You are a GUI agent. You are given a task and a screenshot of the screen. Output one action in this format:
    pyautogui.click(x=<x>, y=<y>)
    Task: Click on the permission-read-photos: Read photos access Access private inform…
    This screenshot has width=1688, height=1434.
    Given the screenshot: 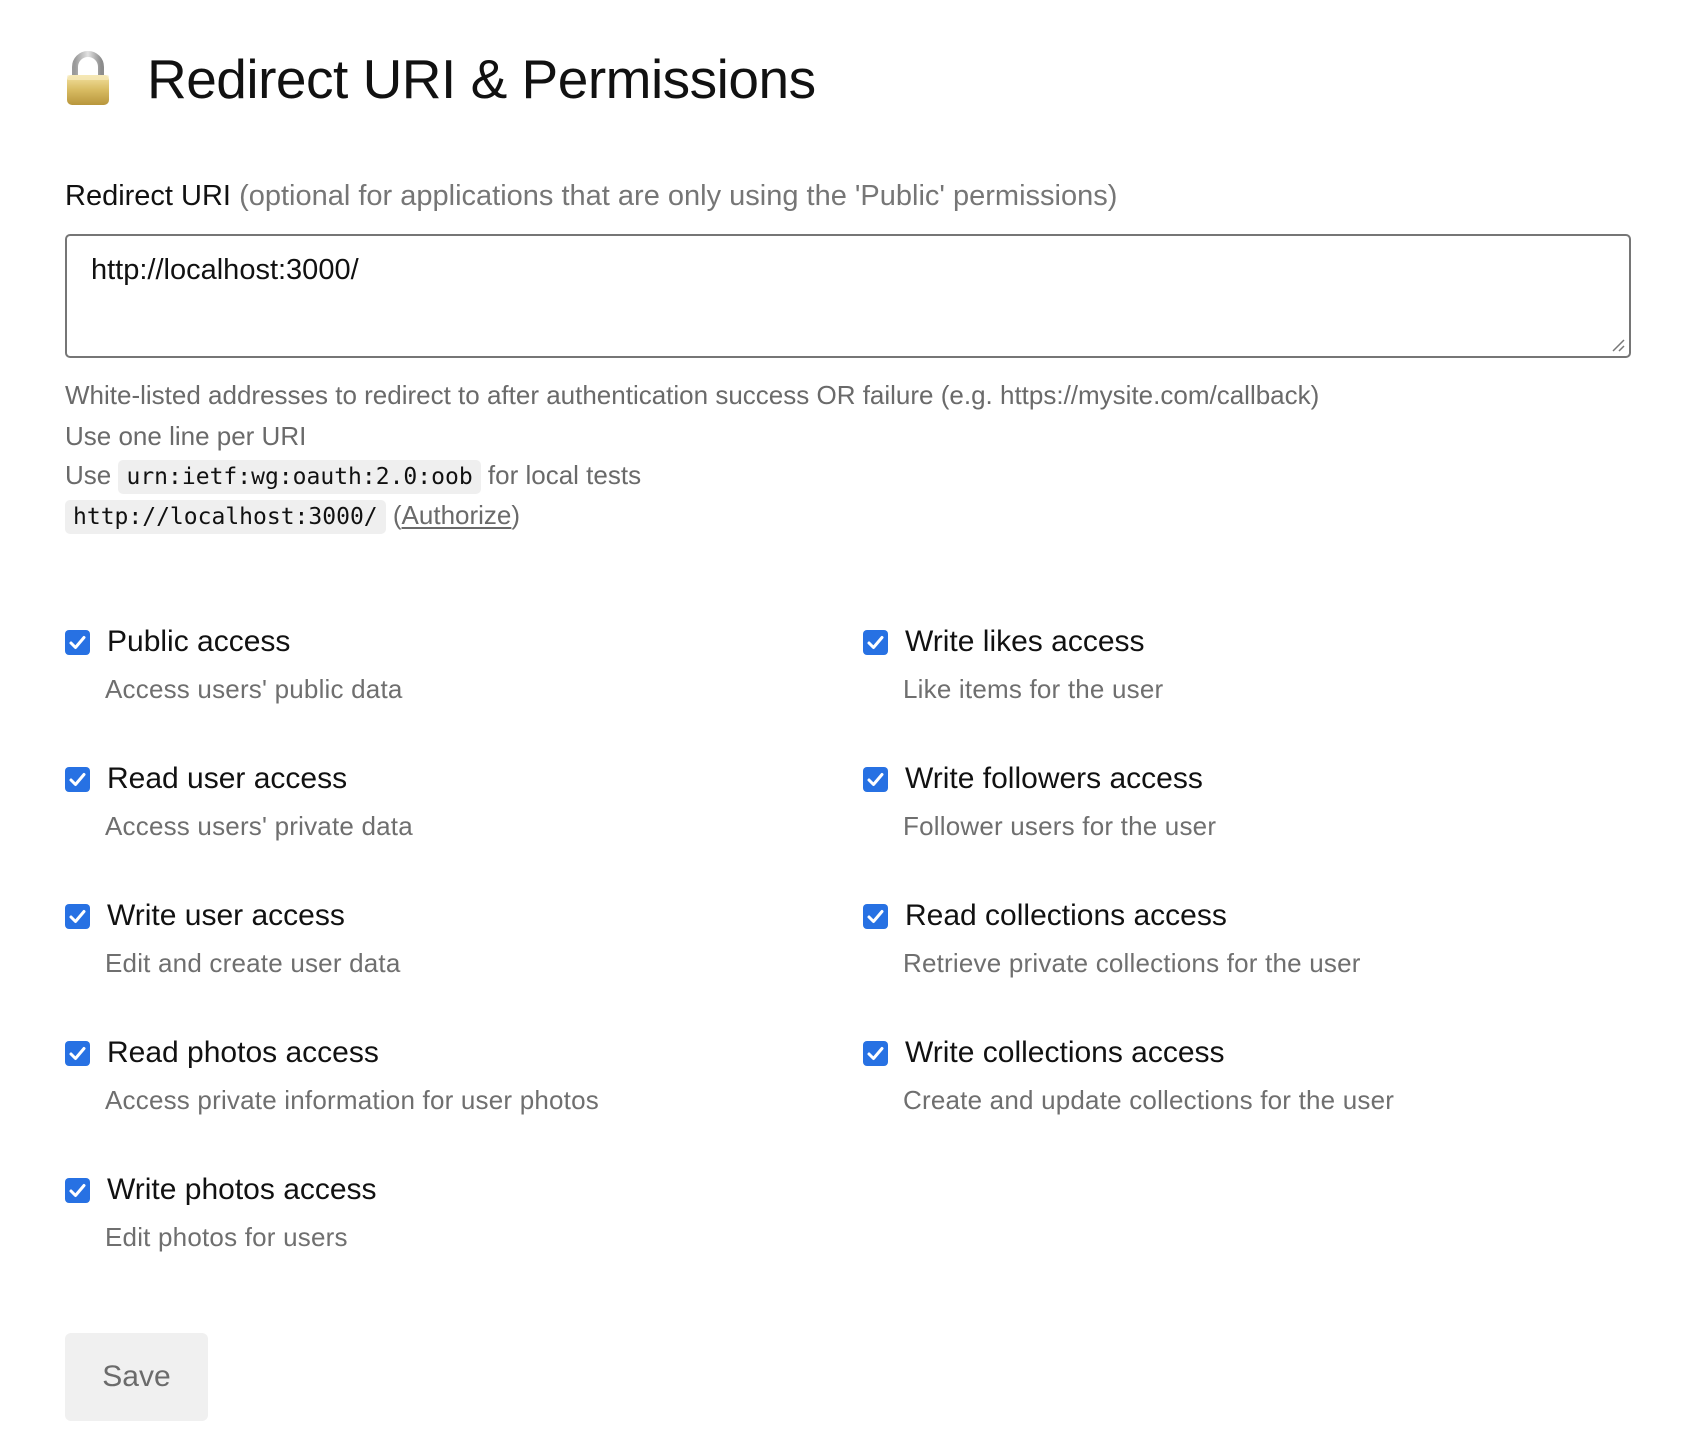 What is the action you would take?
    pyautogui.click(x=445, y=1074)
    